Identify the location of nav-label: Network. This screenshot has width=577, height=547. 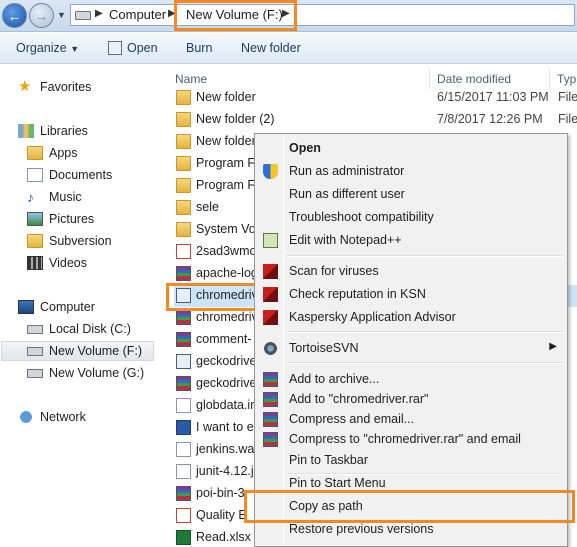
(63, 417).